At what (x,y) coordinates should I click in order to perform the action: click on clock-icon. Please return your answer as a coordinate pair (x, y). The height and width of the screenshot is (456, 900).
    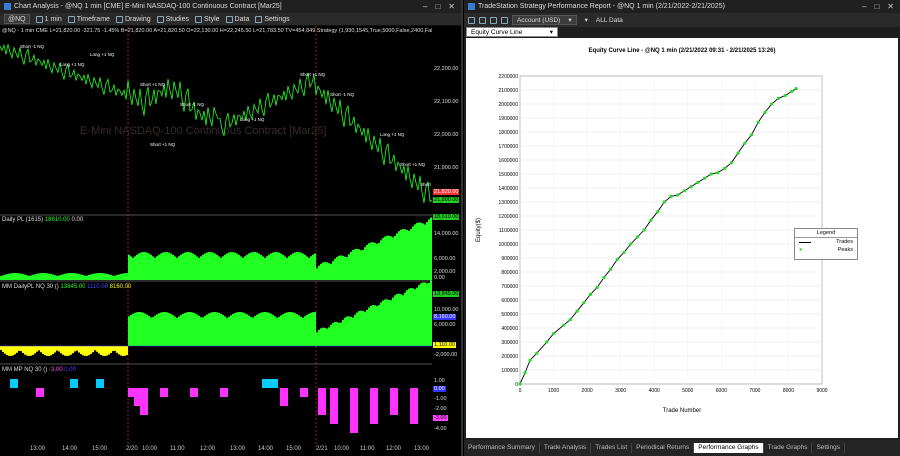
    Looking at the image, I should click on (39, 19).